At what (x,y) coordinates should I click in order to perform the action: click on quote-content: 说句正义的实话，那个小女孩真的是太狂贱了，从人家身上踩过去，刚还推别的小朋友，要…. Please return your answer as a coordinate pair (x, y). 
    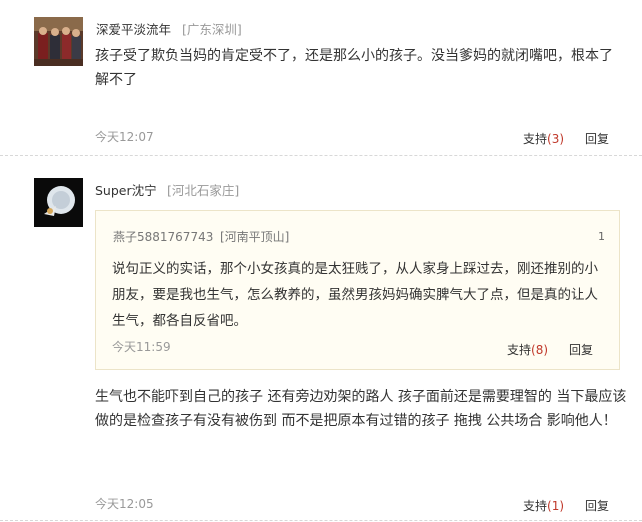
    Looking at the image, I should click on (355, 295).